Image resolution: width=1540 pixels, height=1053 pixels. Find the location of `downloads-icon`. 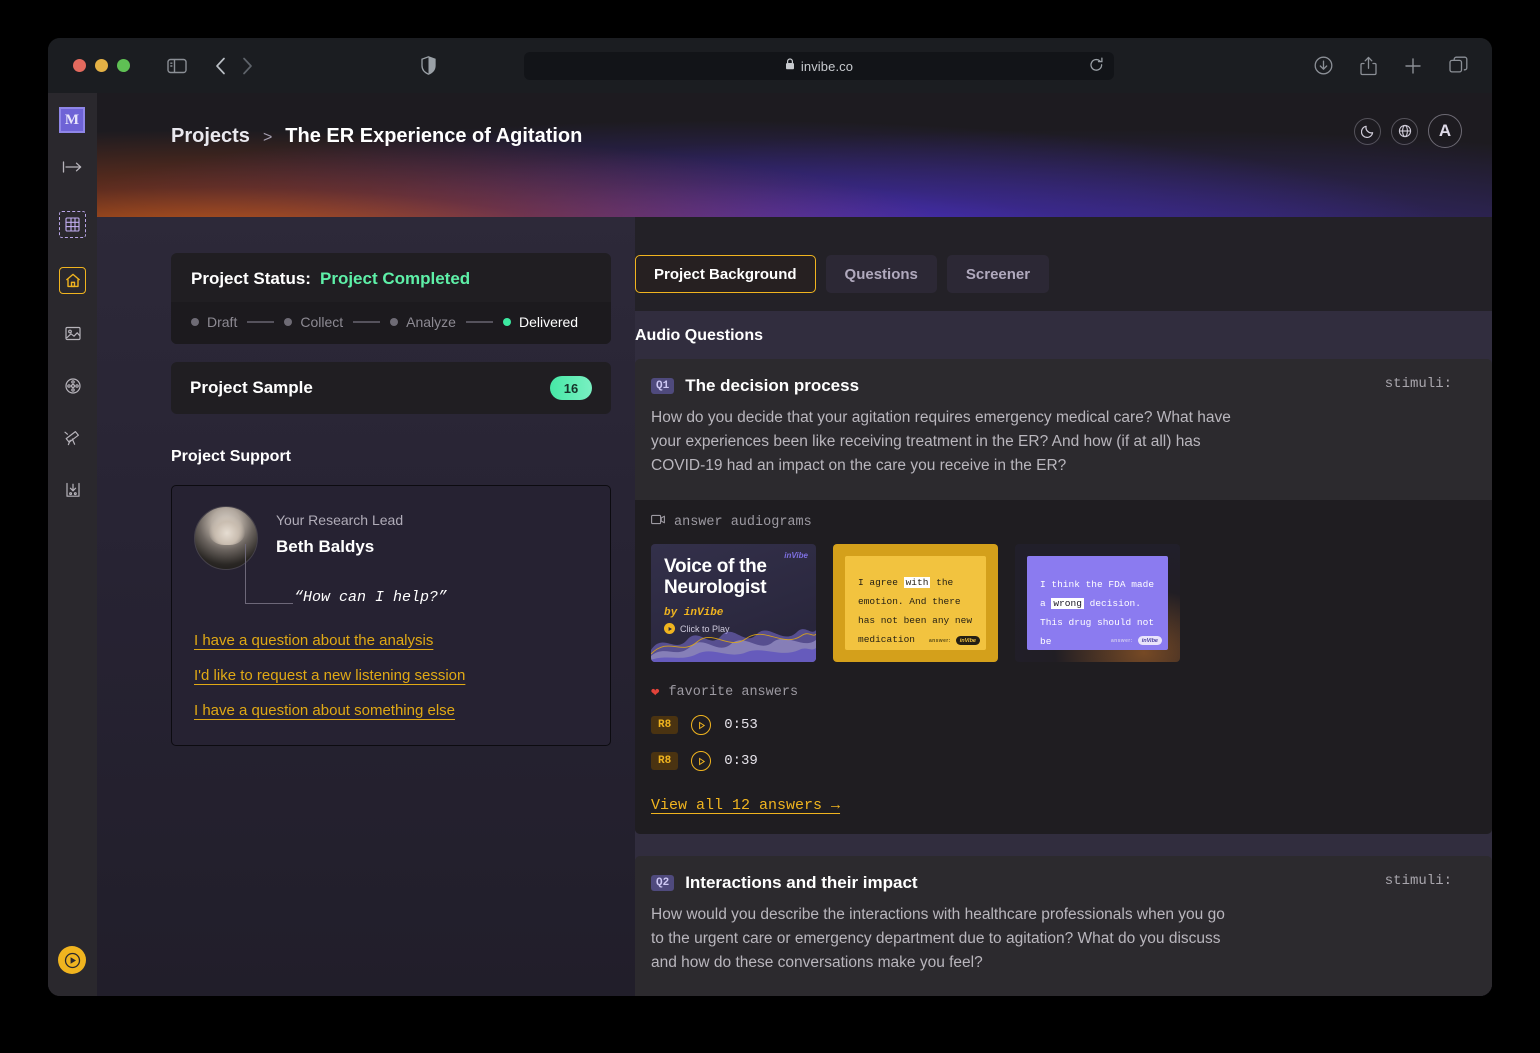

downloads-icon is located at coordinates (1323, 65).